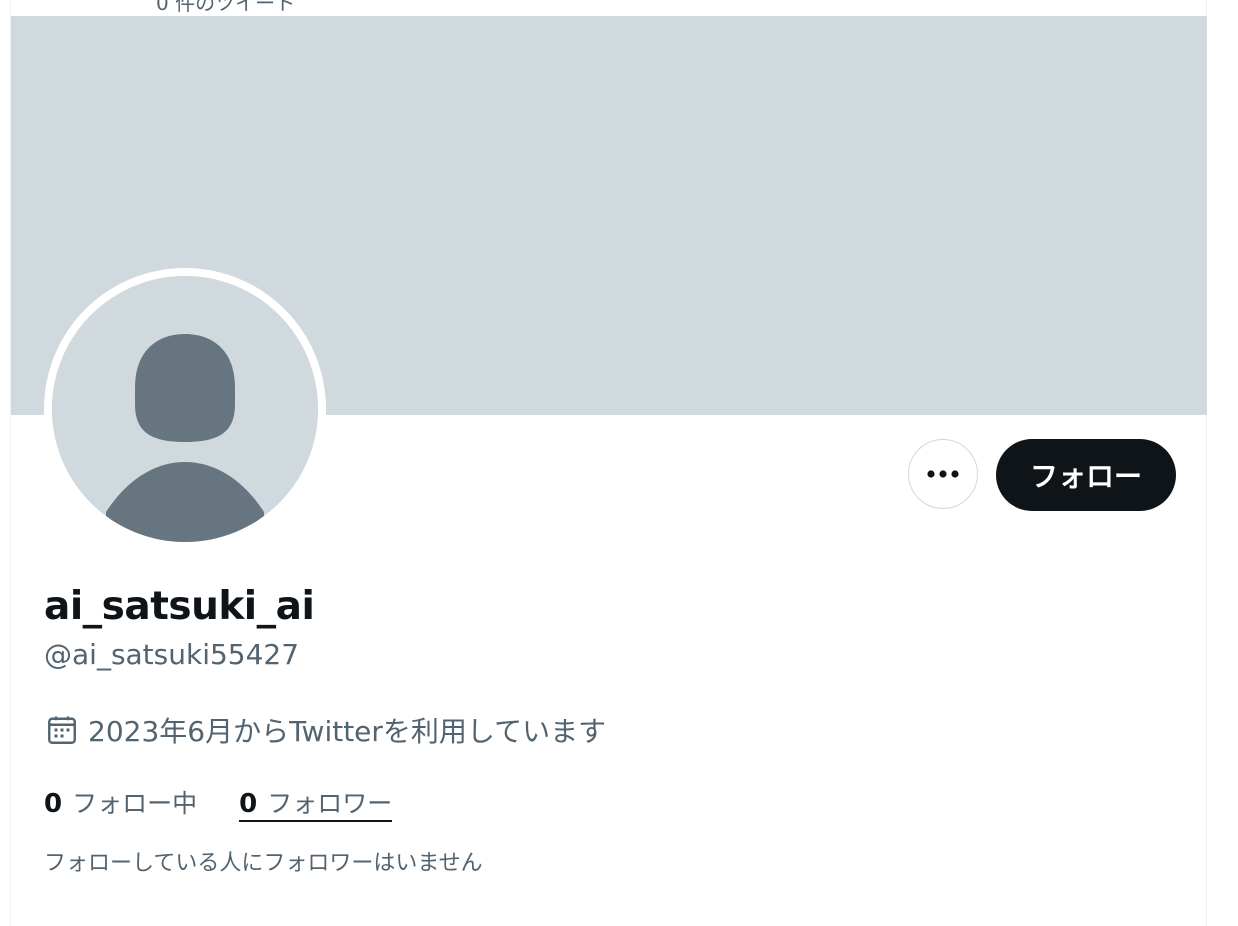 The image size is (1238, 926). I want to click on default-avatar-icon, so click(185, 409).